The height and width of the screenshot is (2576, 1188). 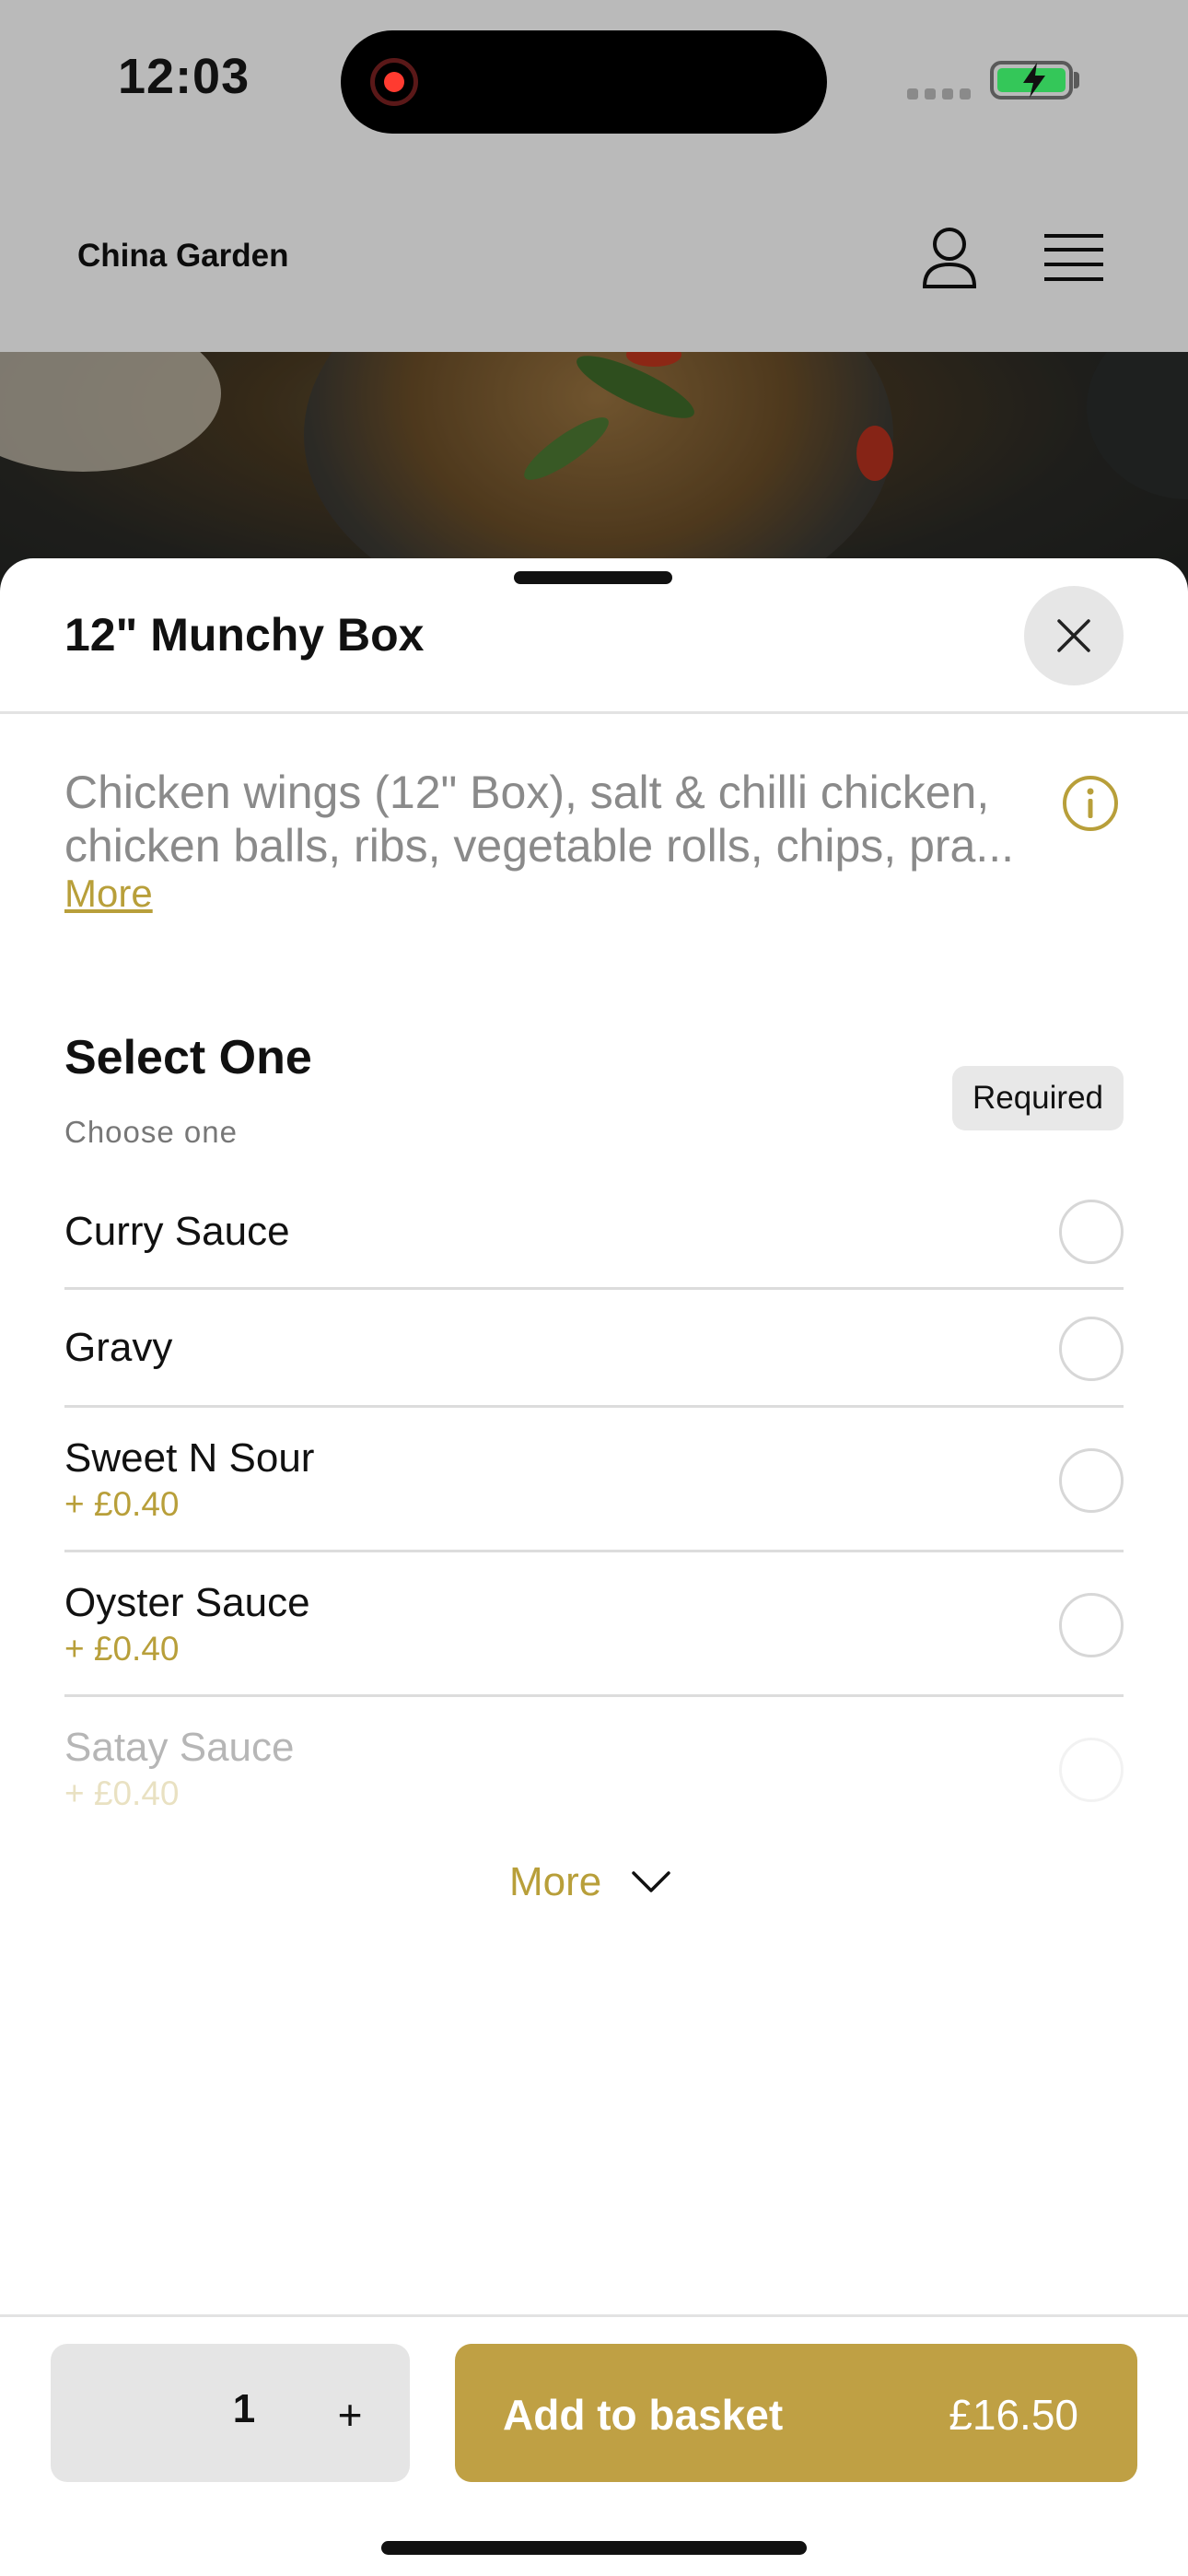 I want to click on option-name: Curry Sauce, so click(x=177, y=1231).